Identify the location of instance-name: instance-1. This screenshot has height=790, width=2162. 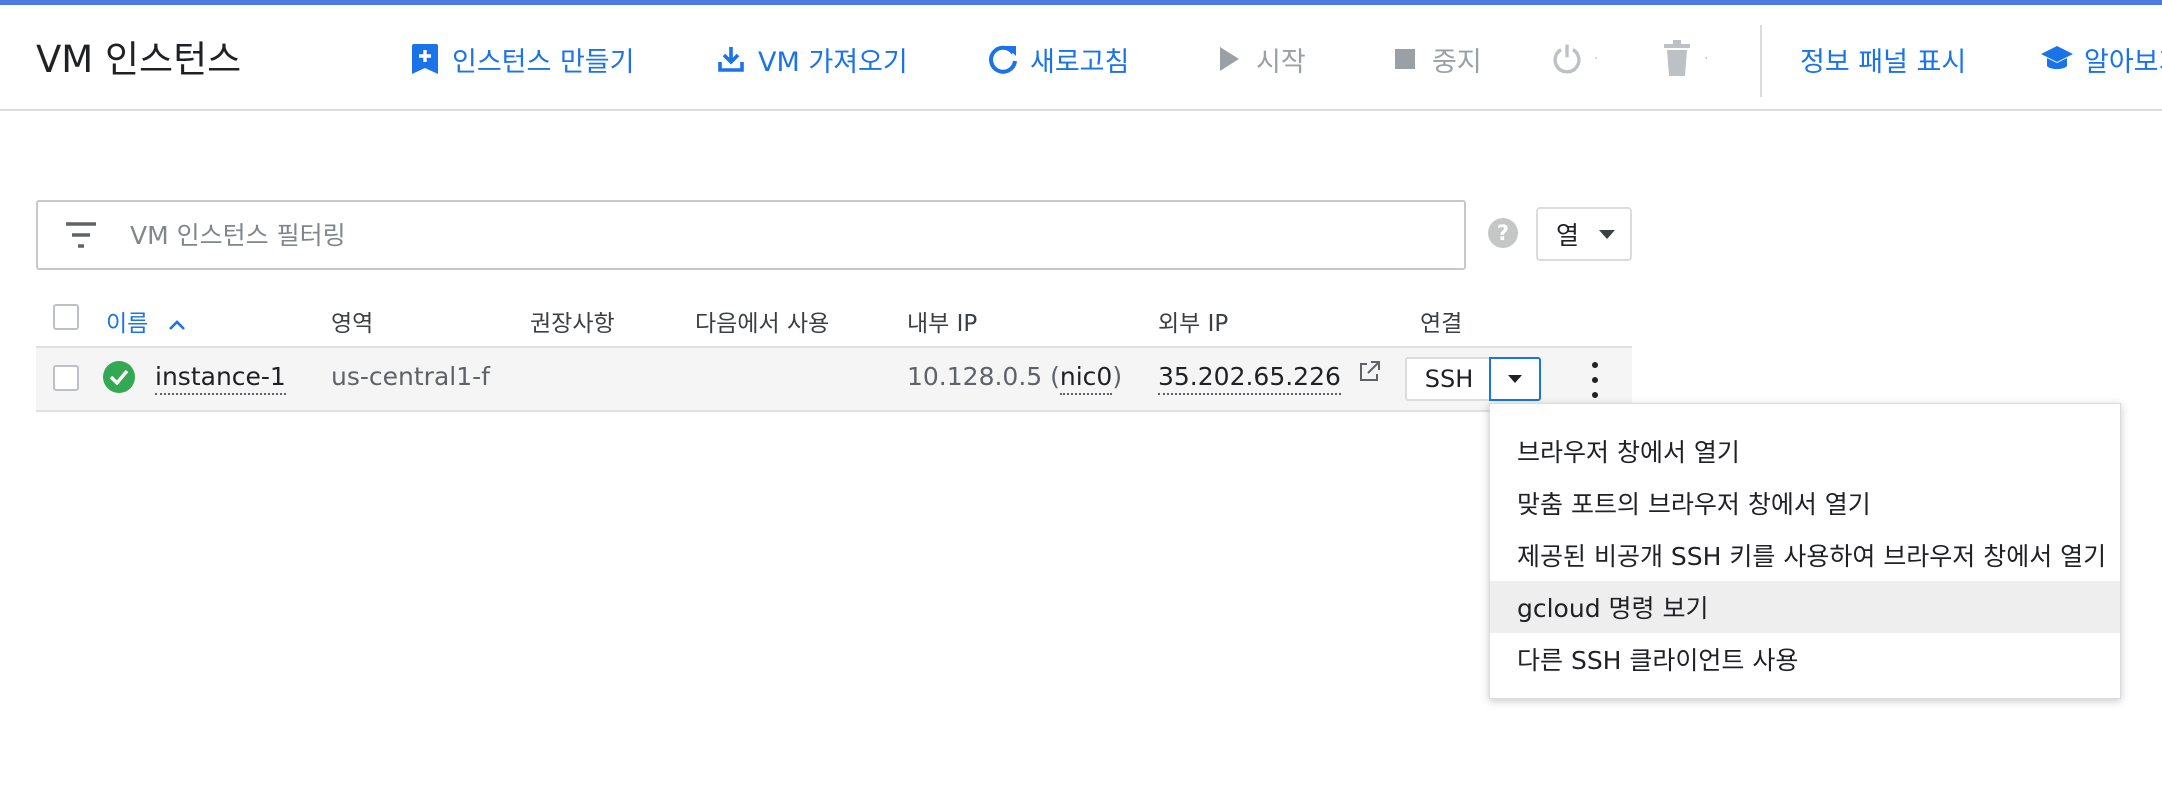
(220, 378).